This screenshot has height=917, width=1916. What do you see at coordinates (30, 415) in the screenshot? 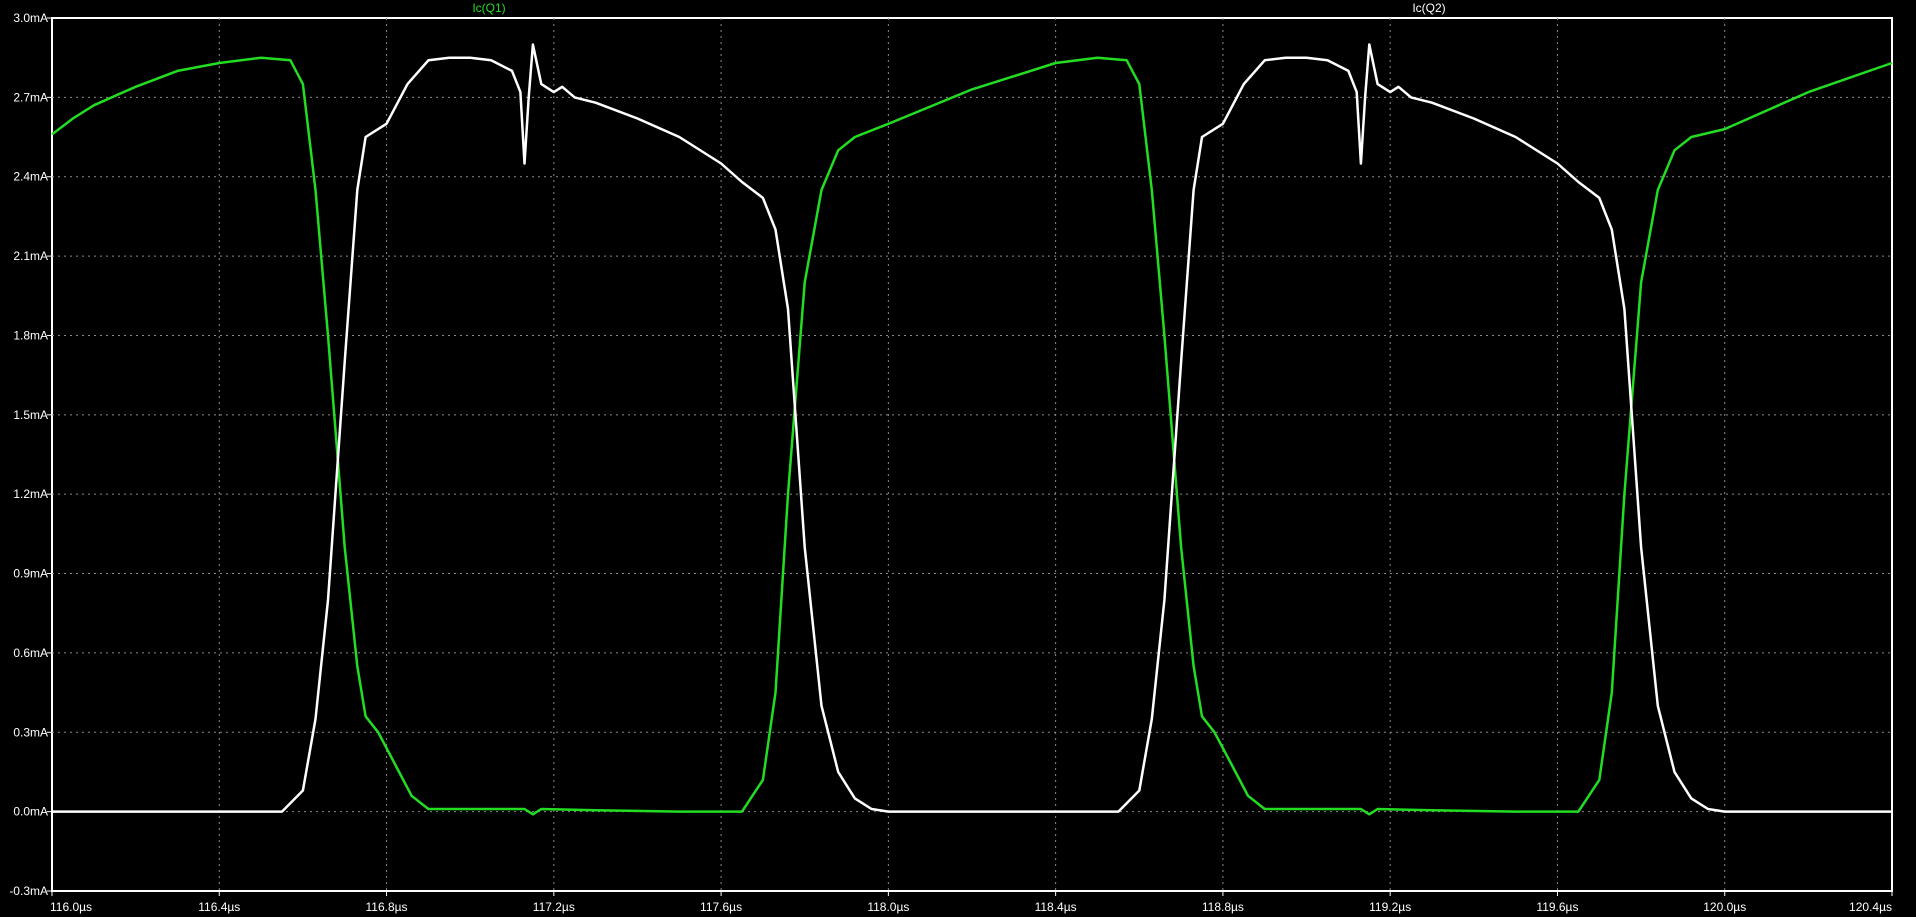
I see `y-tick-label: 1.5mA` at bounding box center [30, 415].